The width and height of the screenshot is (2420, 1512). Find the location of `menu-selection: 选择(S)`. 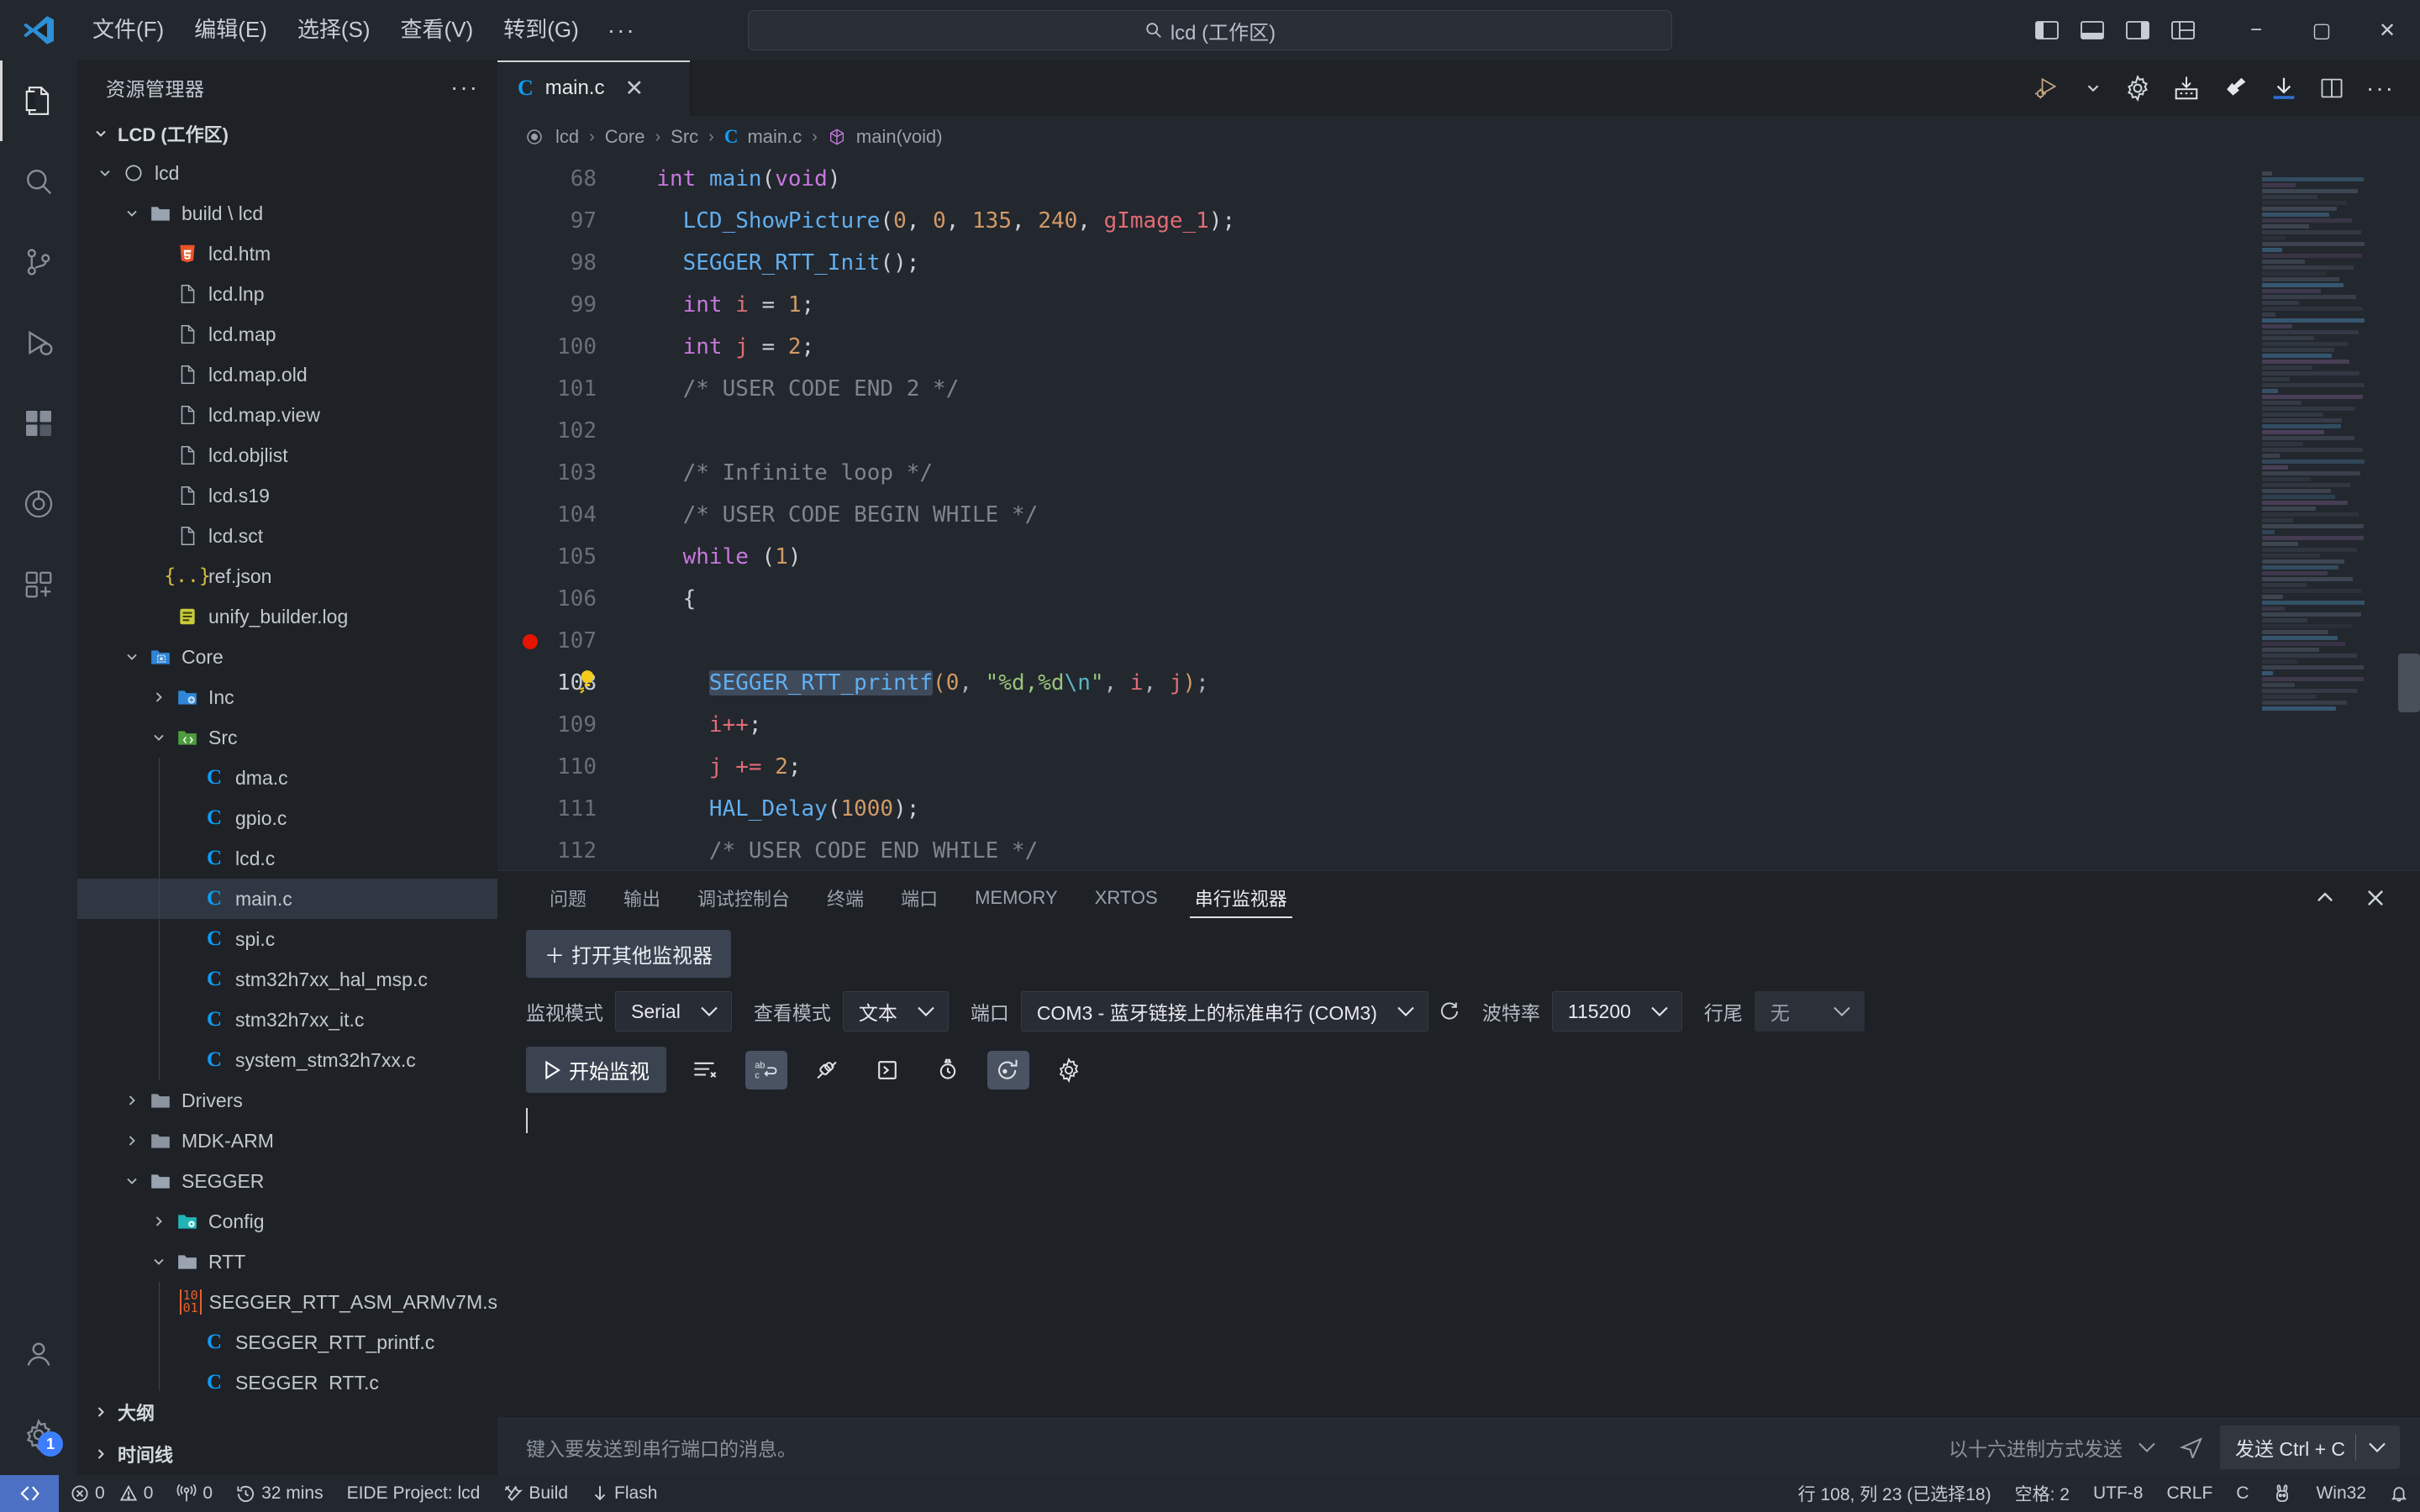

menu-selection: 选择(S) is located at coordinates (334, 30).